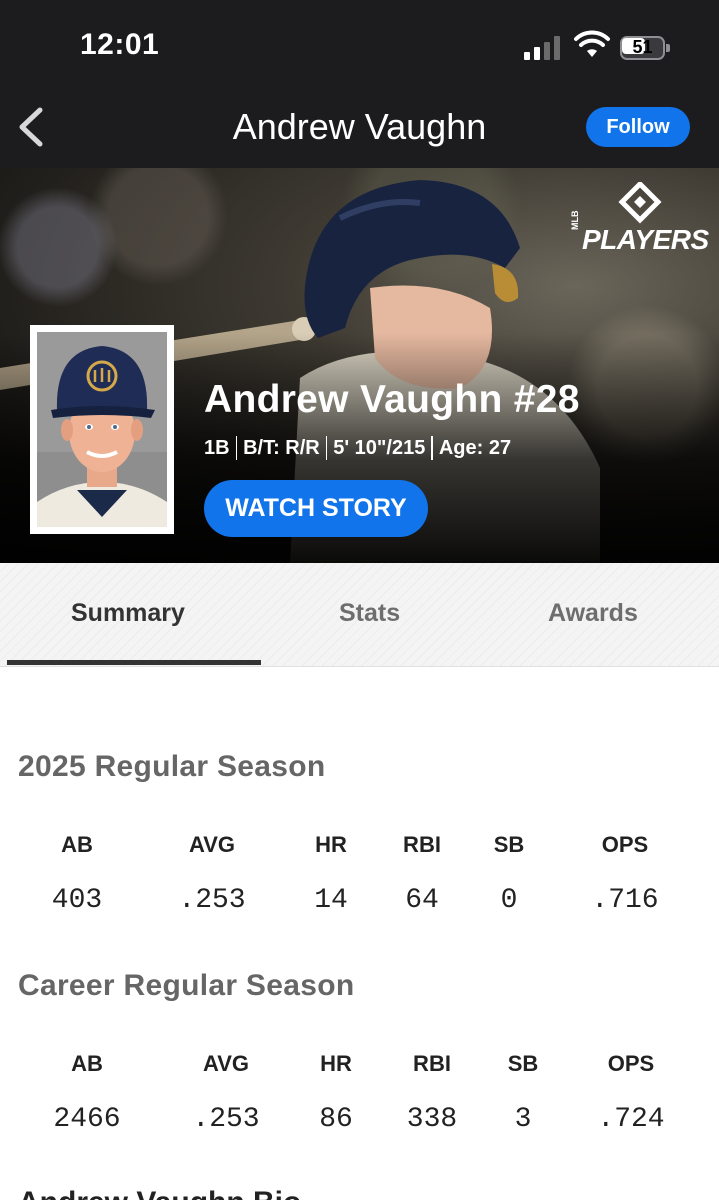  Describe the element at coordinates (281, 447) in the screenshot. I see `player-bats-throws: B/T: R/R` at that location.